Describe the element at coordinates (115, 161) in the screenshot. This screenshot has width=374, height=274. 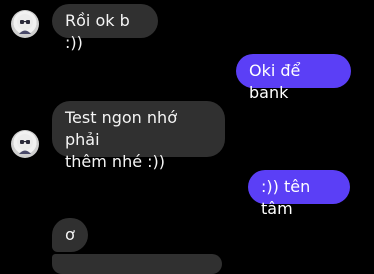
I see `message-text-line: thêm nhé :))` at that location.